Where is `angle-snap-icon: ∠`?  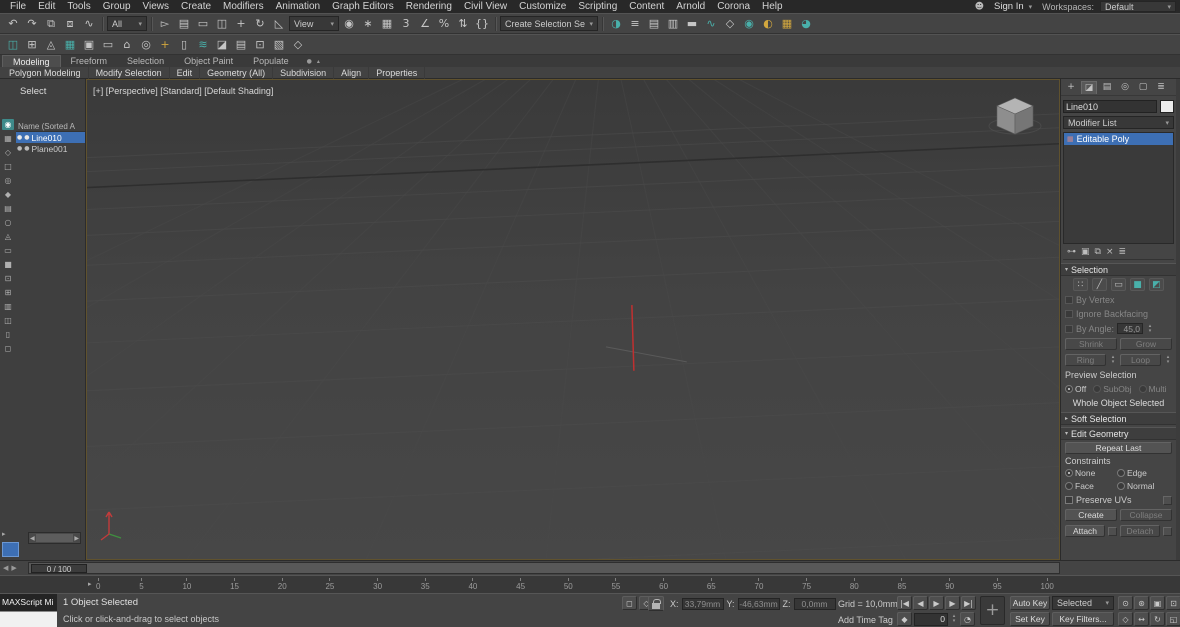
angle-snap-icon: ∠ is located at coordinates (425, 23).